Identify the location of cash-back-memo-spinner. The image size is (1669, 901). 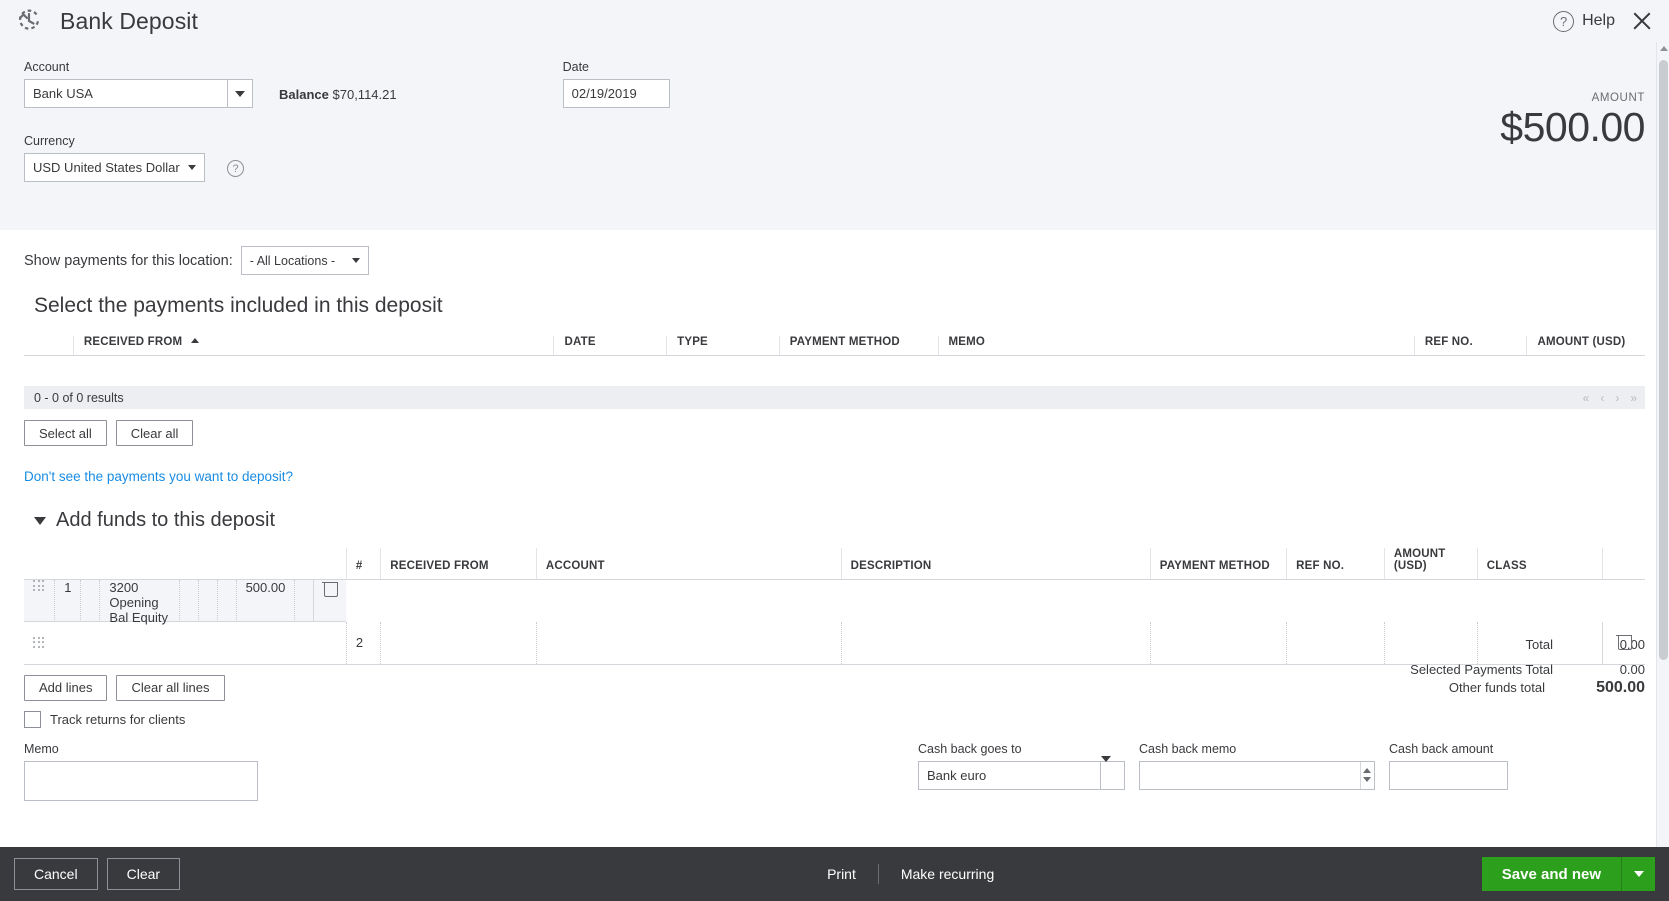
(1366, 775).